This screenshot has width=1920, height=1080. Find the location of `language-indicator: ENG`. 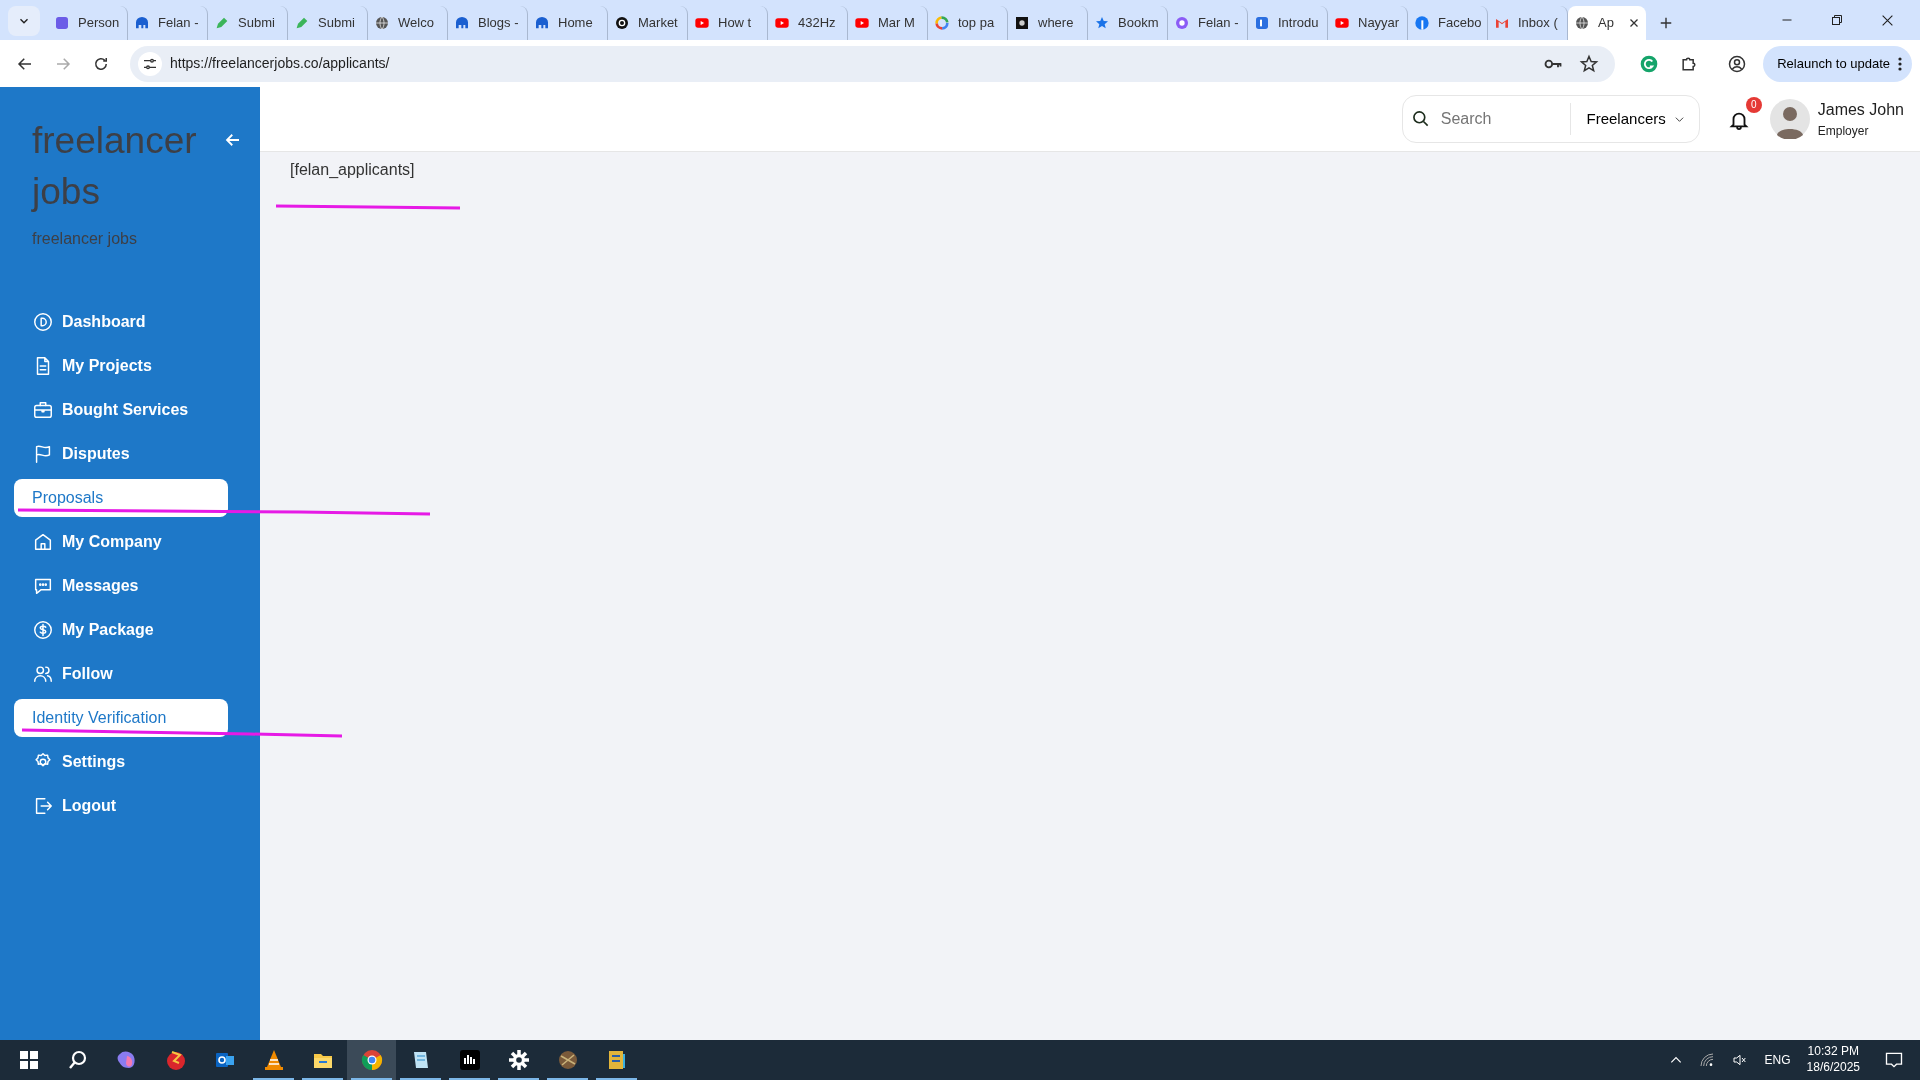

language-indicator: ENG is located at coordinates (1777, 1060).